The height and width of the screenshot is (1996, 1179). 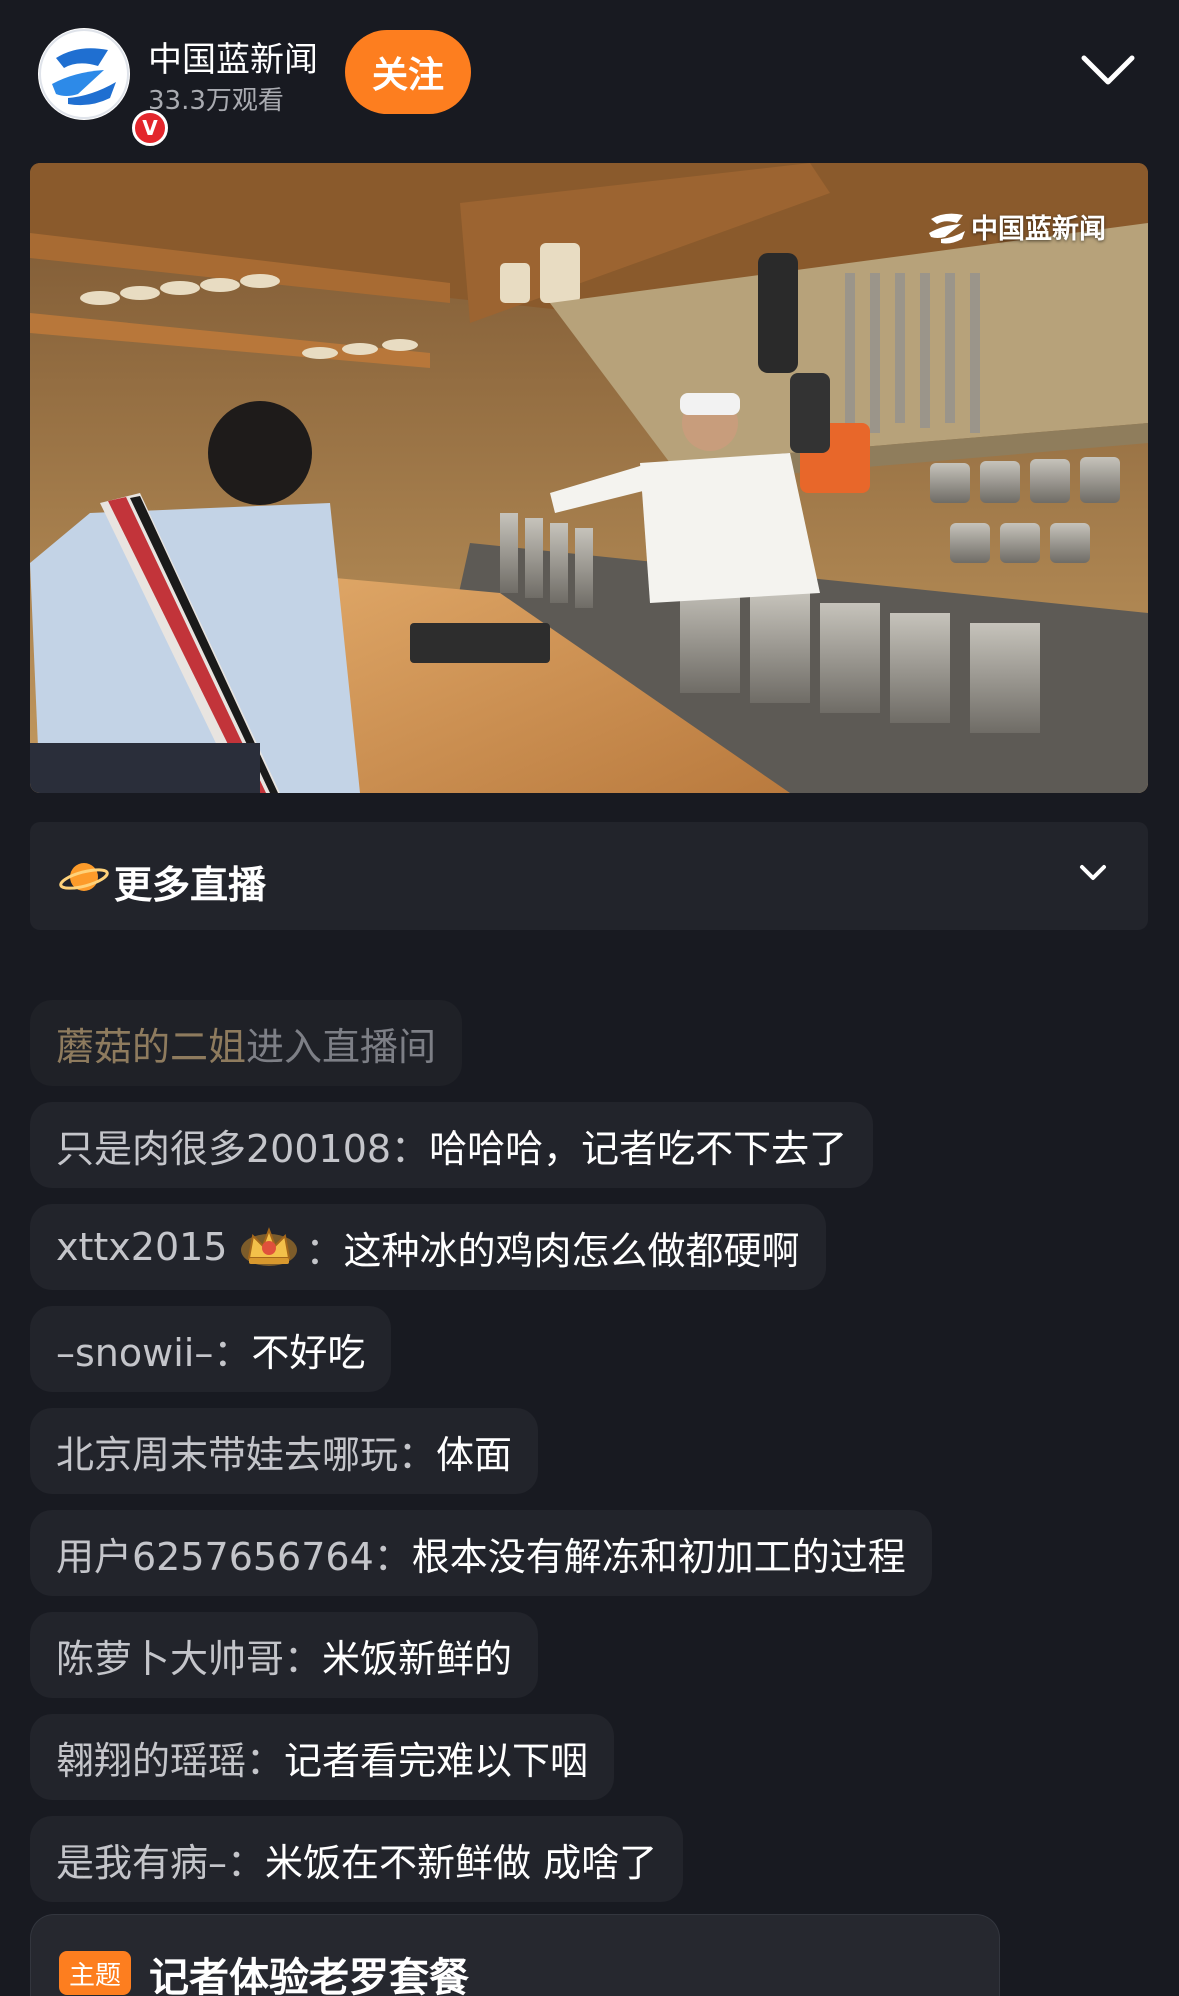 I want to click on chat-username: 陈萝卜大帅哥：, so click(x=189, y=1655).